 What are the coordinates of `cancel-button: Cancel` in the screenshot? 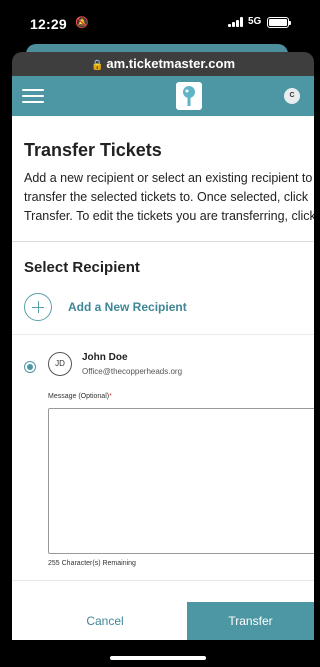 It's located at (105, 621).